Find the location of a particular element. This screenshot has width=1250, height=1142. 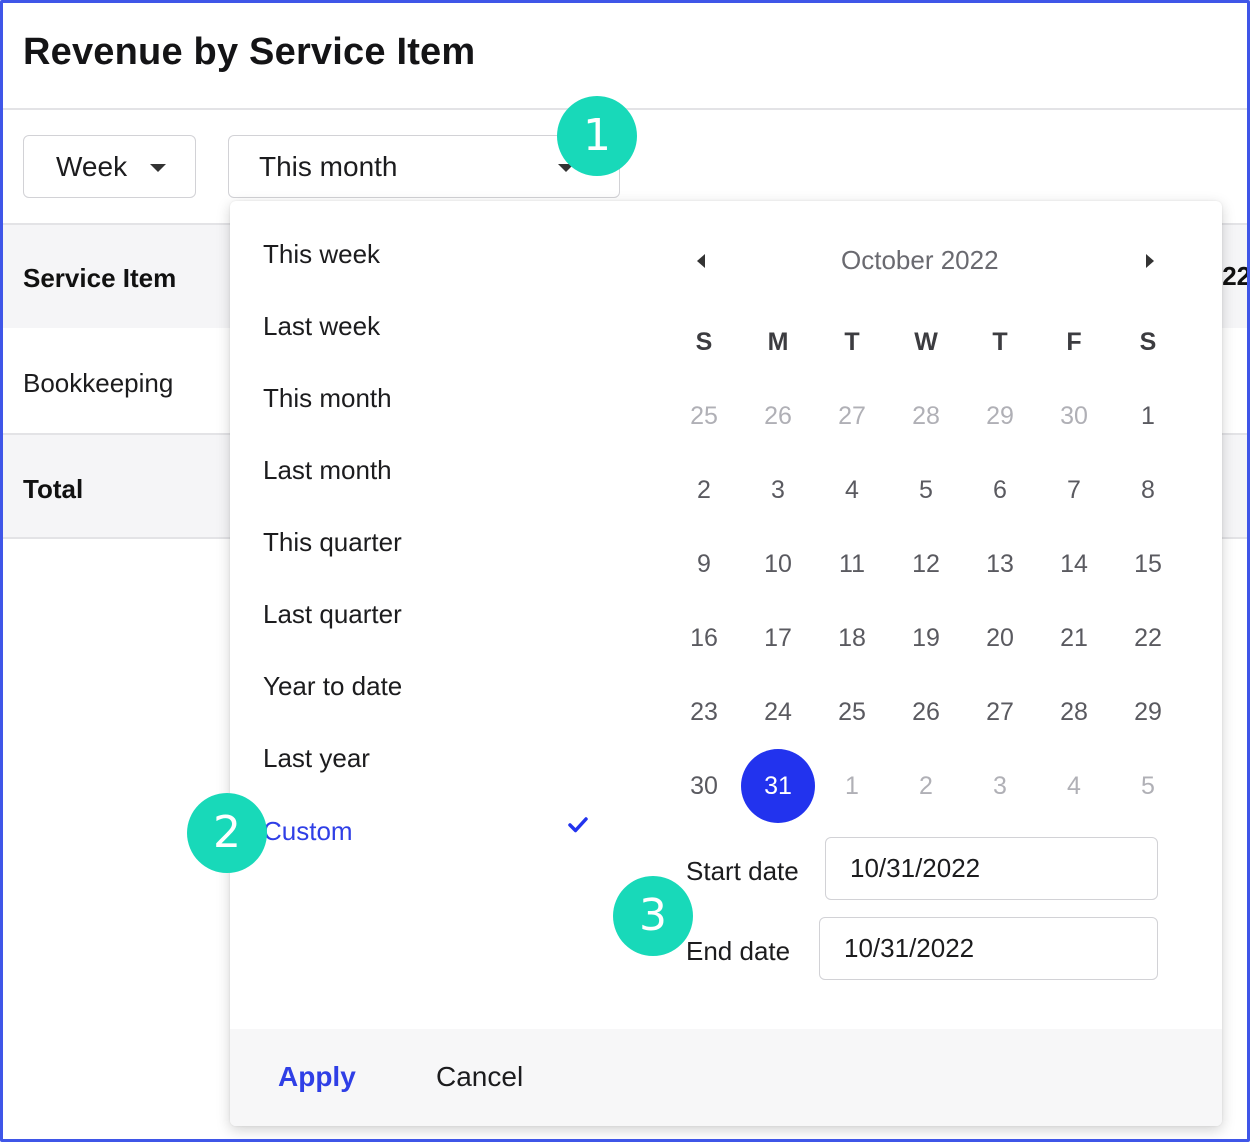

calendar-day-outside-month: 28 is located at coordinates (926, 416).